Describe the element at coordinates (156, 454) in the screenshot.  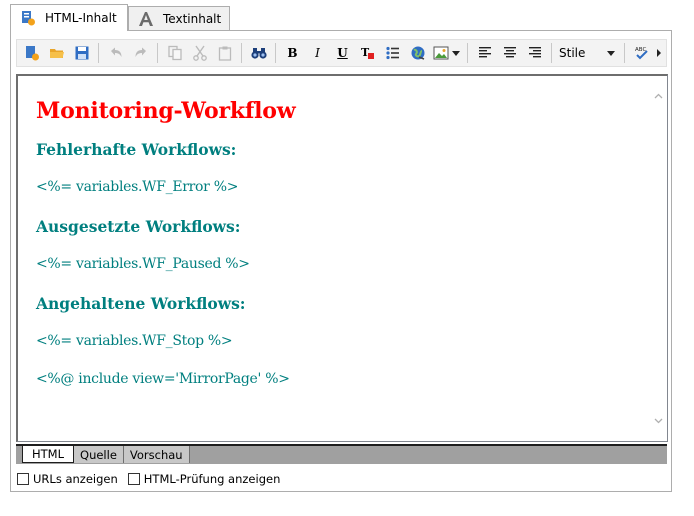
I see `tab-preview-mode: Vorschau` at that location.